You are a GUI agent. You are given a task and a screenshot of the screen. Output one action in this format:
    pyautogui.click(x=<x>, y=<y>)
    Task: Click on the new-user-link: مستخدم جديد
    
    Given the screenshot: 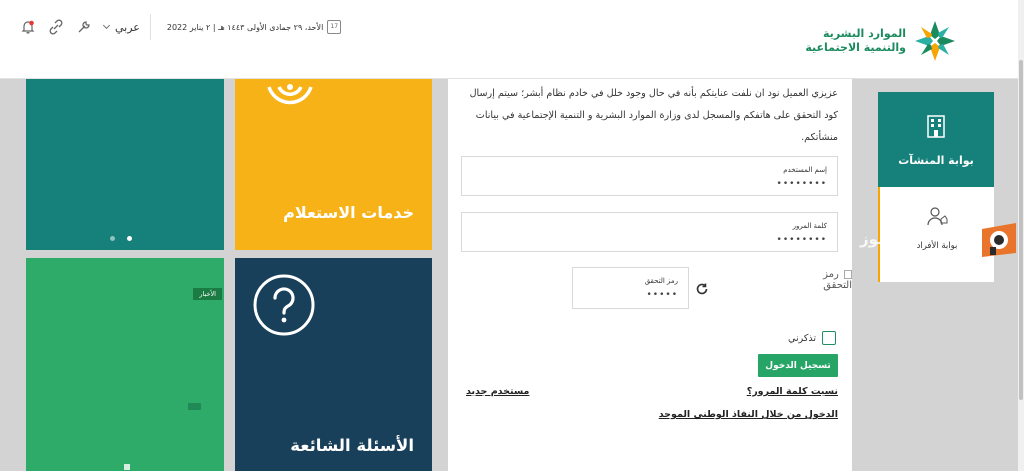 What is the action you would take?
    pyautogui.click(x=497, y=391)
    